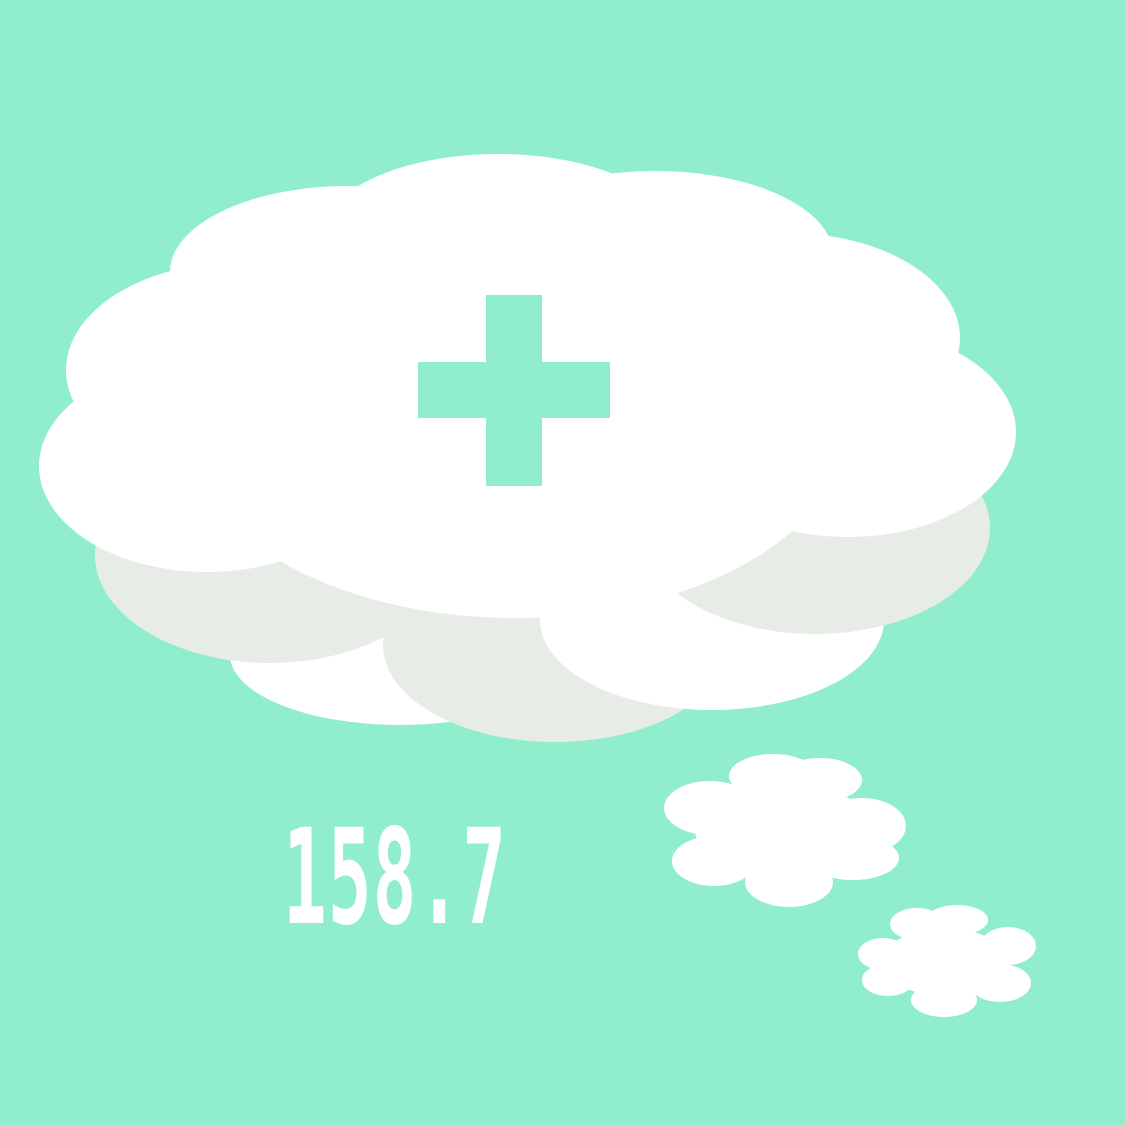  I want to click on cloud-lobe-left, so click(207, 466).